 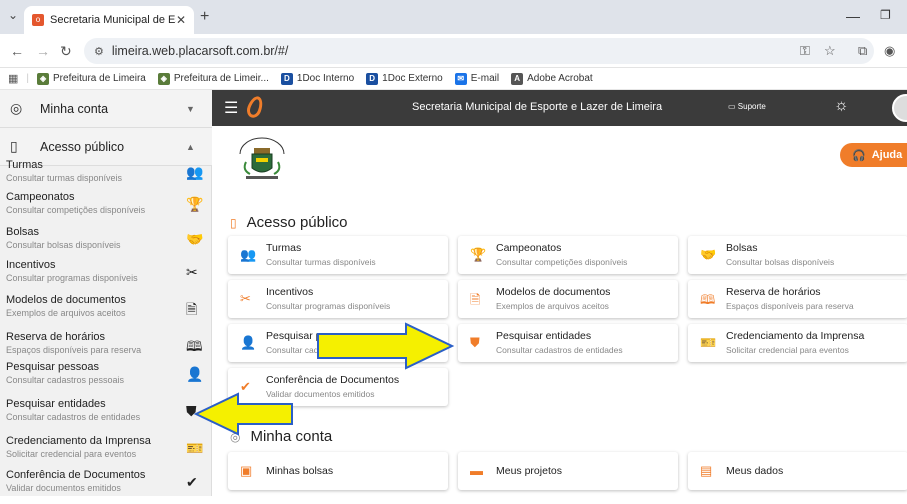 I want to click on feature-card-subtitle: Consultar bolsas disponíveis, so click(x=780, y=262).